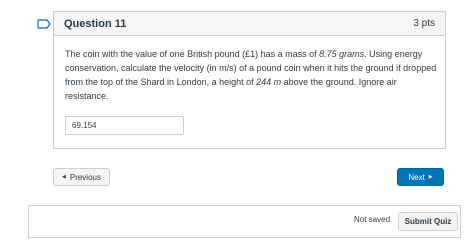 This screenshot has height=246, width=474. Describe the element at coordinates (416, 177) in the screenshot. I see `next-label: Next` at that location.